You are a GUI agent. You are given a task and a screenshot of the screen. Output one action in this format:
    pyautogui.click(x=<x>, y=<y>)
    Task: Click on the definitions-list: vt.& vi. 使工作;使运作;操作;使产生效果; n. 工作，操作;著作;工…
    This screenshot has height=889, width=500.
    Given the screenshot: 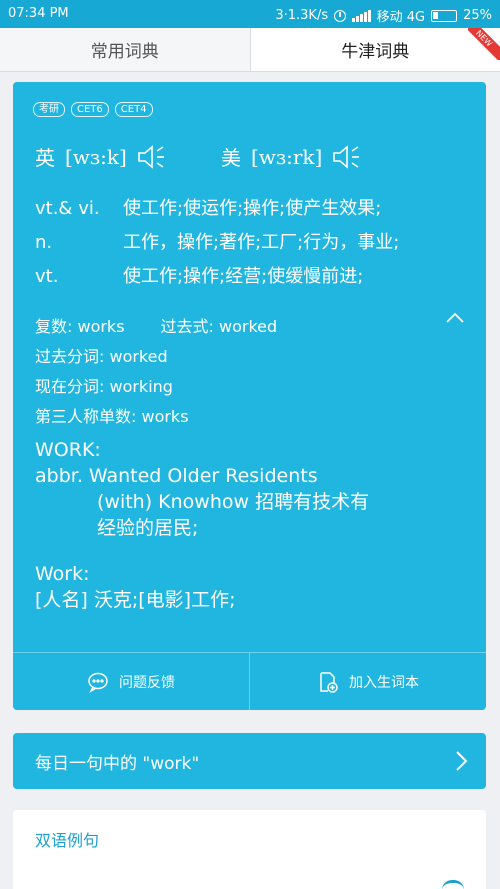 What is the action you would take?
    pyautogui.click(x=255, y=243)
    